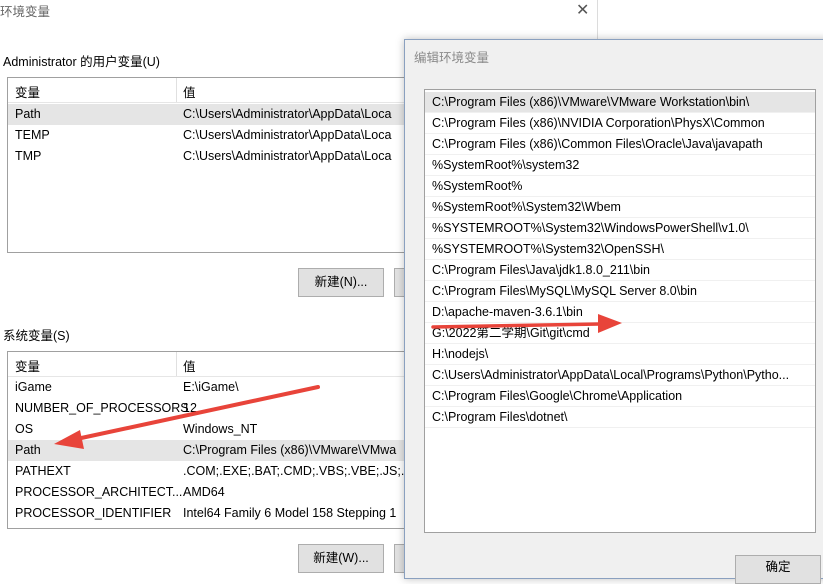 The height and width of the screenshot is (584, 823). I want to click on var-value: .COM;.EXE;.BAT;.CMD;.VBS;.VBE;.JS;.JSE, so click(305, 471).